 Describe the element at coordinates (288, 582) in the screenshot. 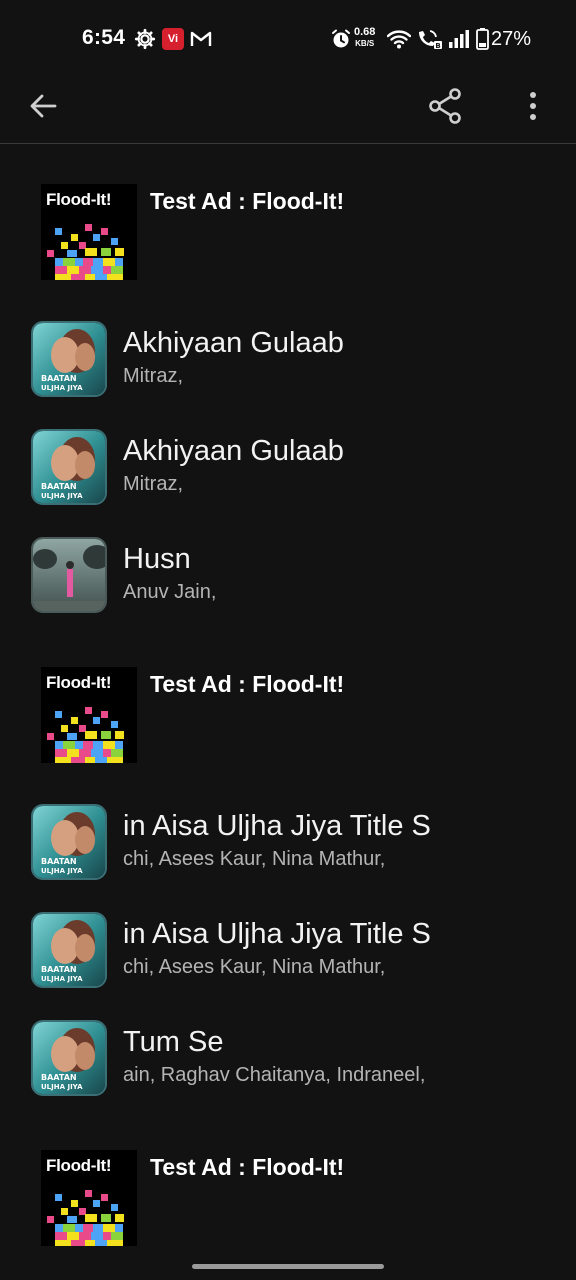

I see `song-list-item: Husn Anuv Jain,` at that location.